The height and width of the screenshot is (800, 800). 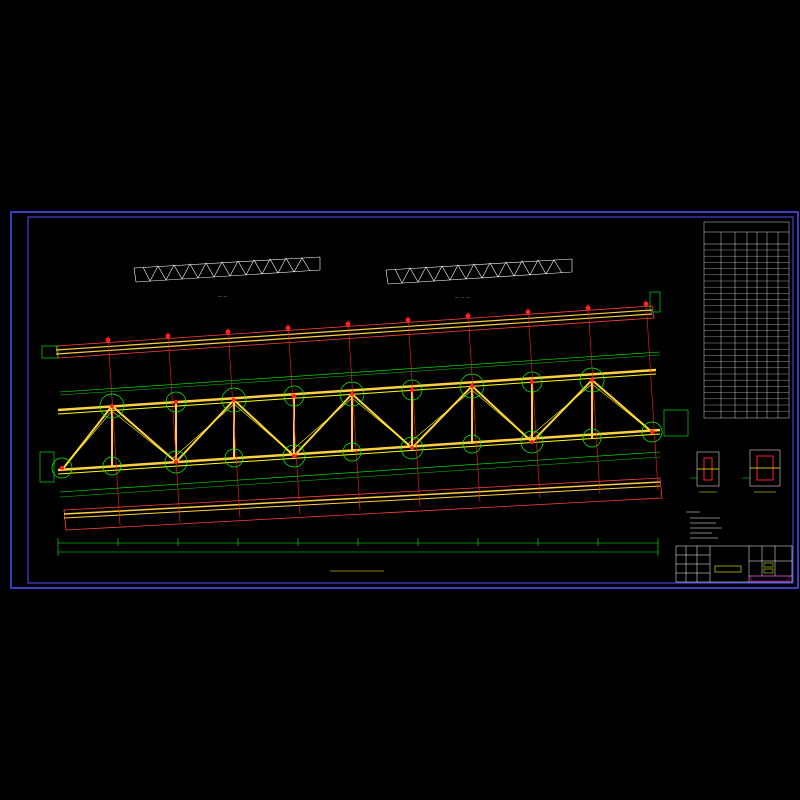 I want to click on title-block, so click(x=734, y=564).